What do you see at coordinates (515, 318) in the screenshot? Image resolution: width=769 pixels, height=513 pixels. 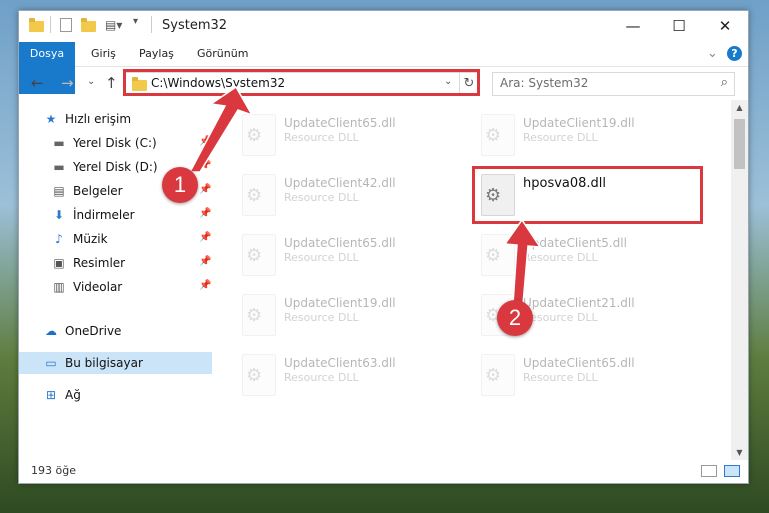 I see `step-2-badge: 2` at bounding box center [515, 318].